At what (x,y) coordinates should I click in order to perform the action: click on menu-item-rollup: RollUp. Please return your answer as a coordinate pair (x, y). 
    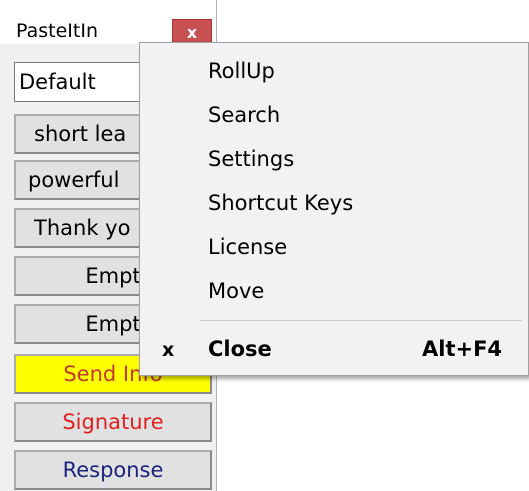
    Looking at the image, I should click on (241, 71).